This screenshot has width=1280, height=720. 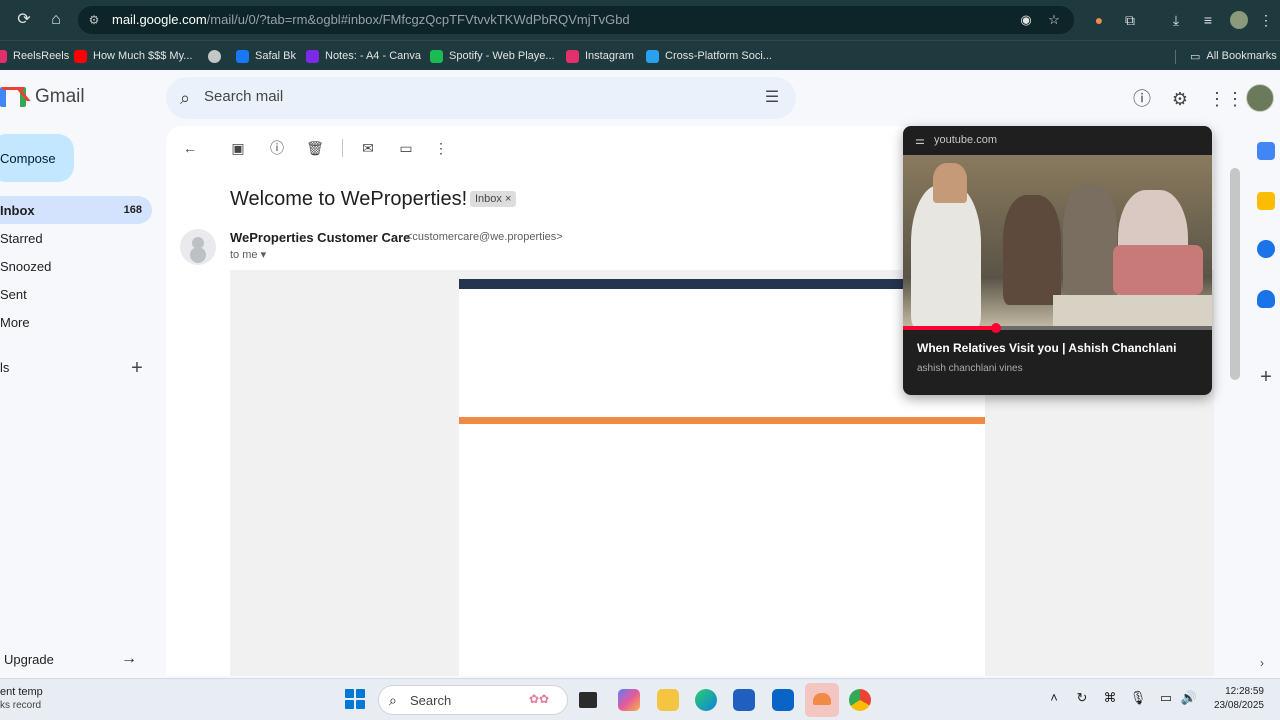 I want to click on lens-icon: ◉, so click(x=1026, y=20).